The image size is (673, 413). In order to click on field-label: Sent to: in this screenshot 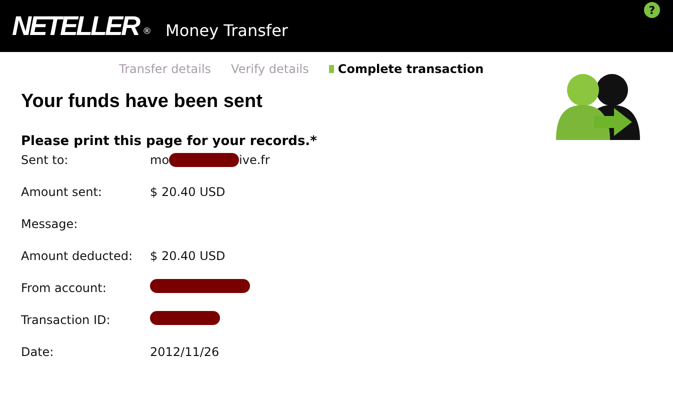, I will do `click(45, 160)`.